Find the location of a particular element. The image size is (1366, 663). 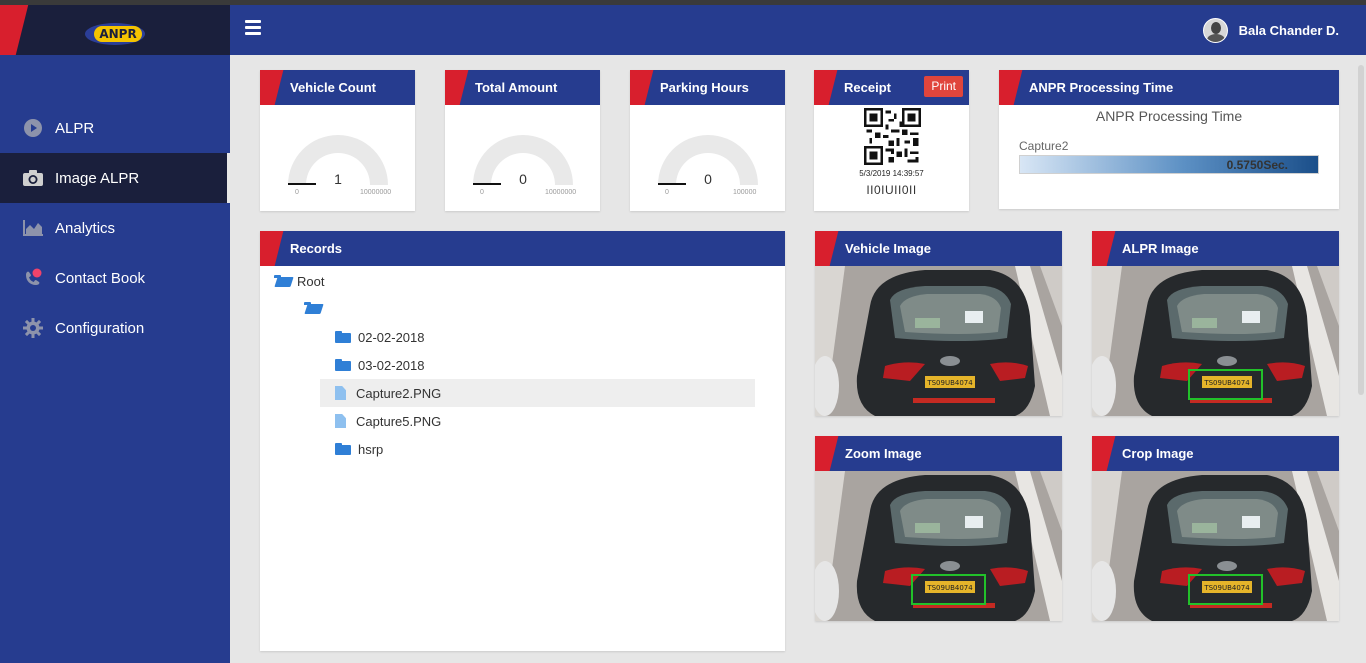

receipt-code: II0IUII0II is located at coordinates (891, 190).